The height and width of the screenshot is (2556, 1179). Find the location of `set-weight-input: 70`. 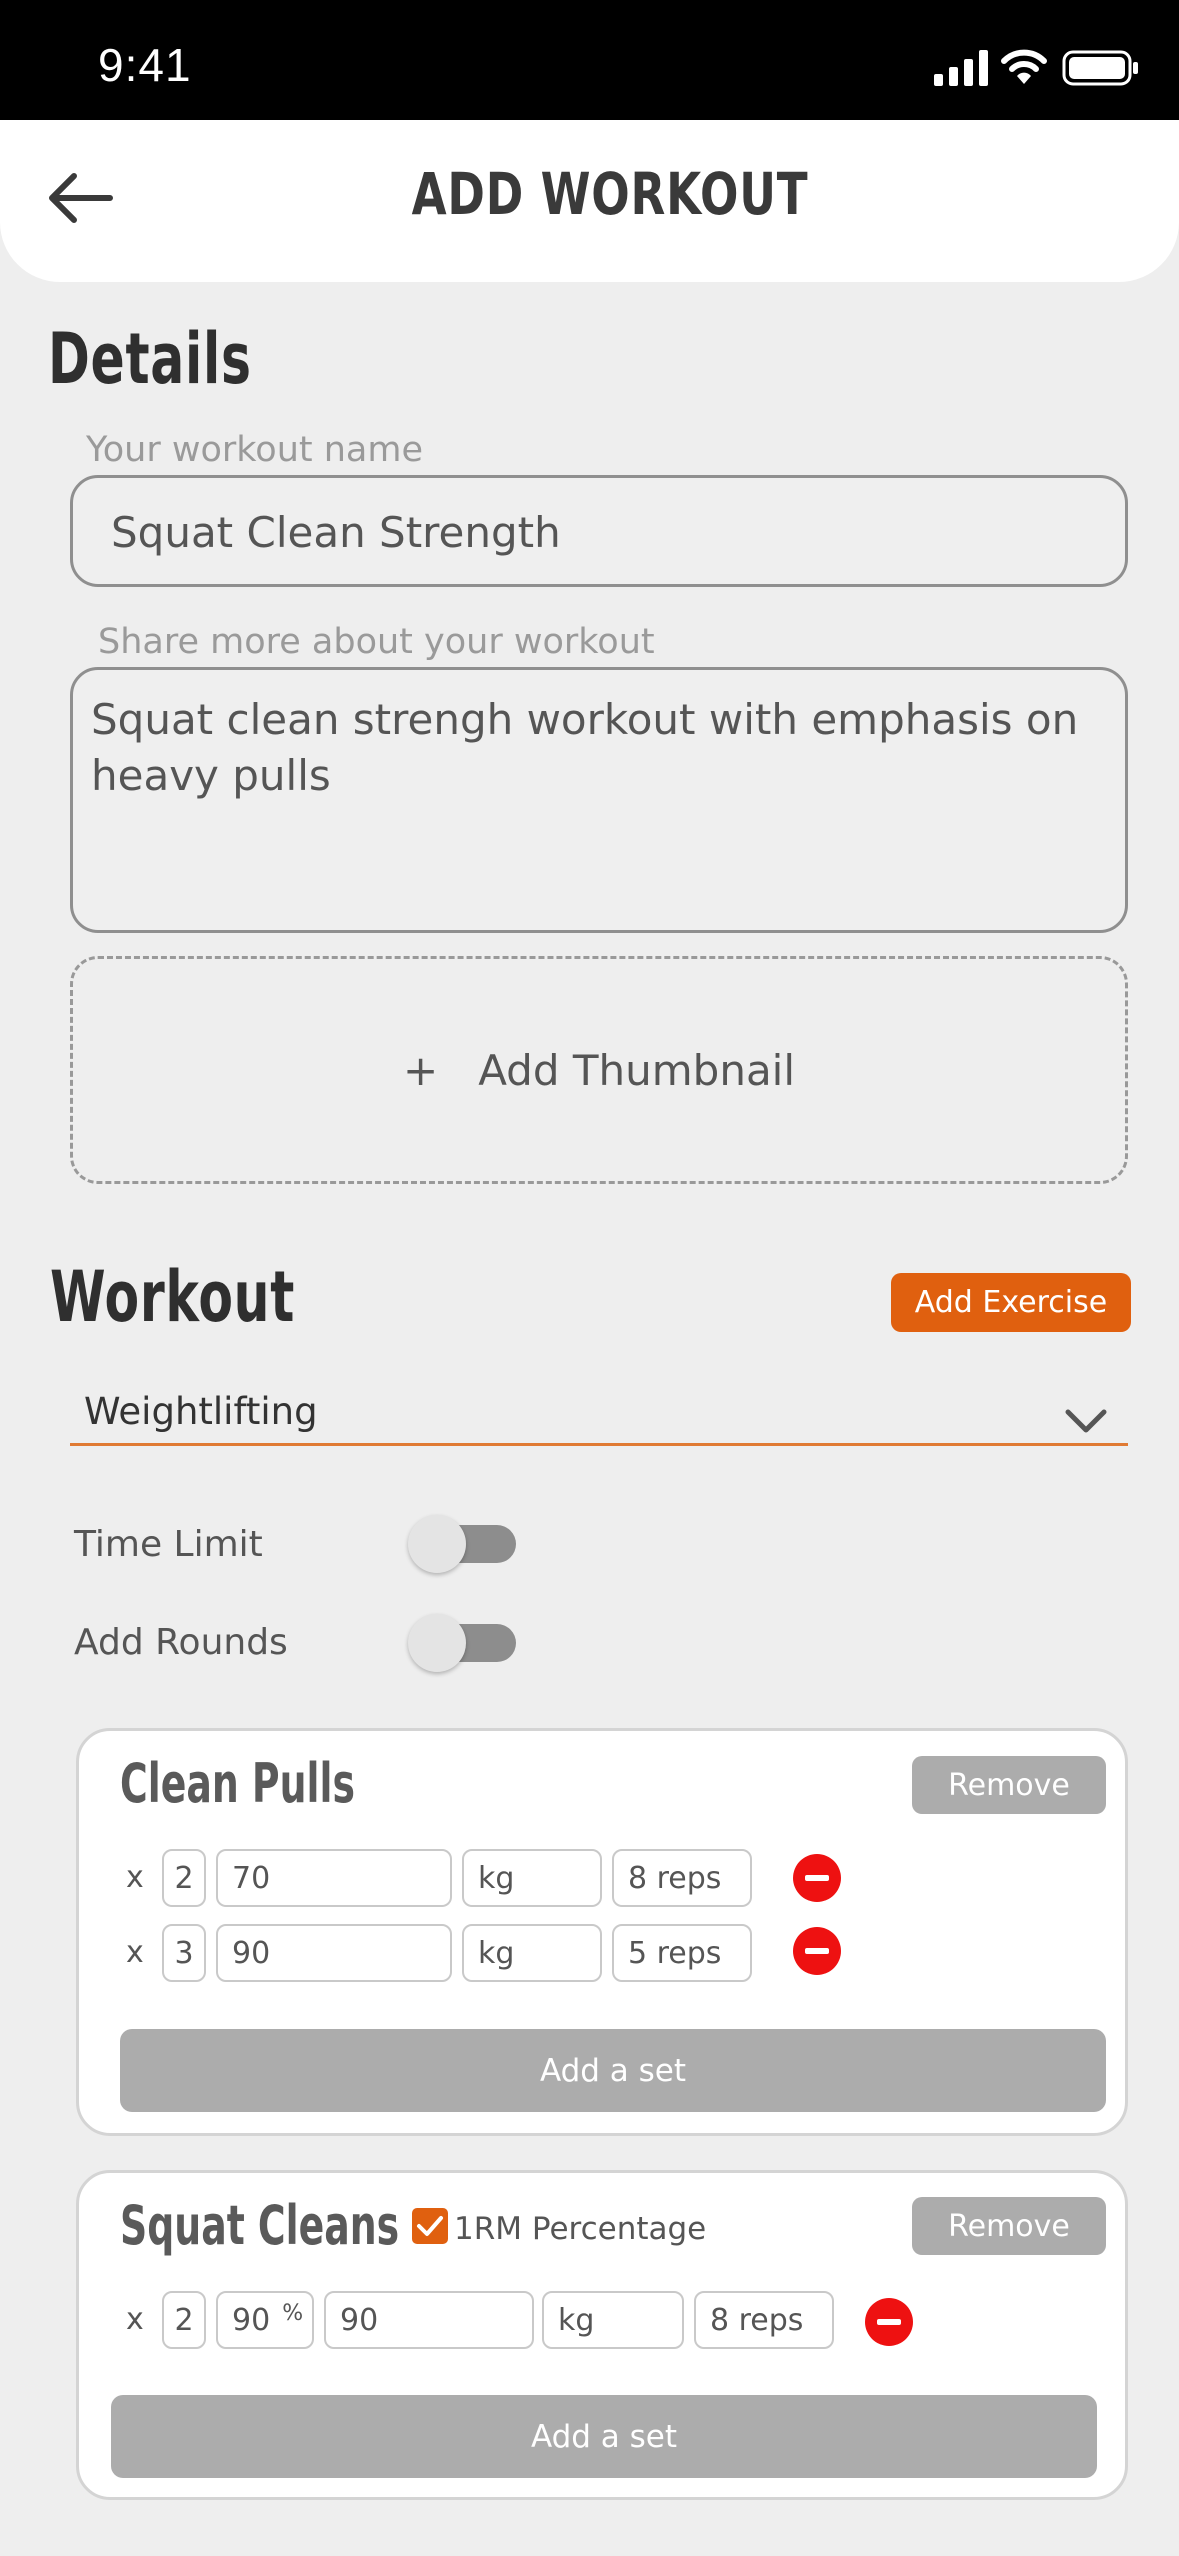

set-weight-input: 70 is located at coordinates (334, 1878).